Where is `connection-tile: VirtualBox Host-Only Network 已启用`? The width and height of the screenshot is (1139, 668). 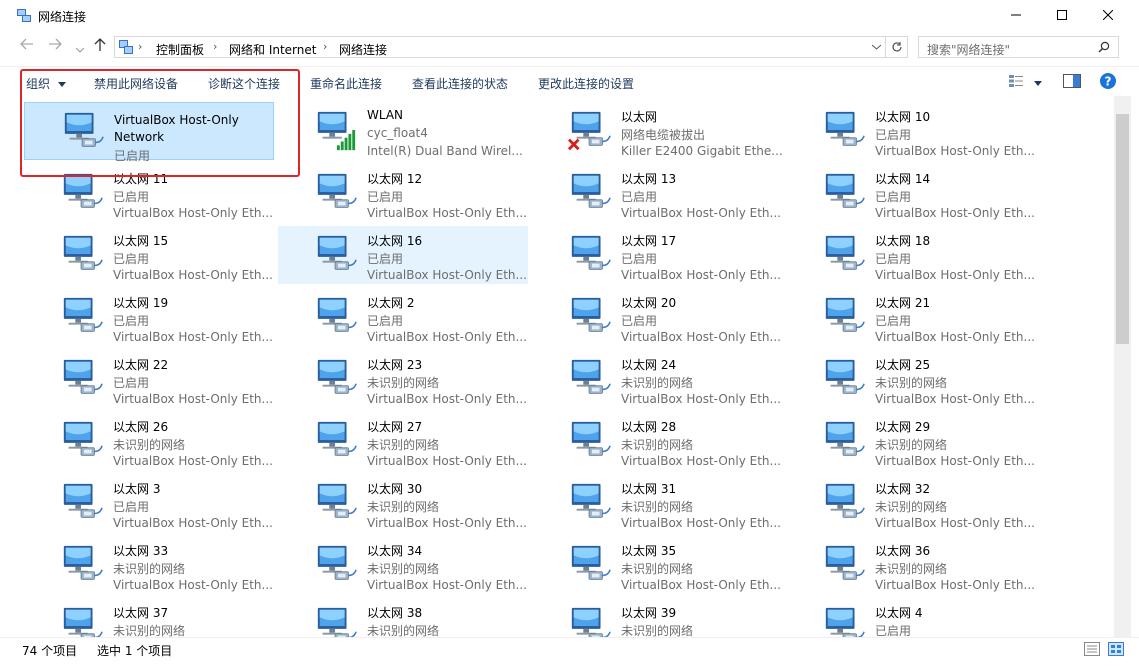
connection-tile: VirtualBox Host-Only Network 已启用 is located at coordinates (149, 132).